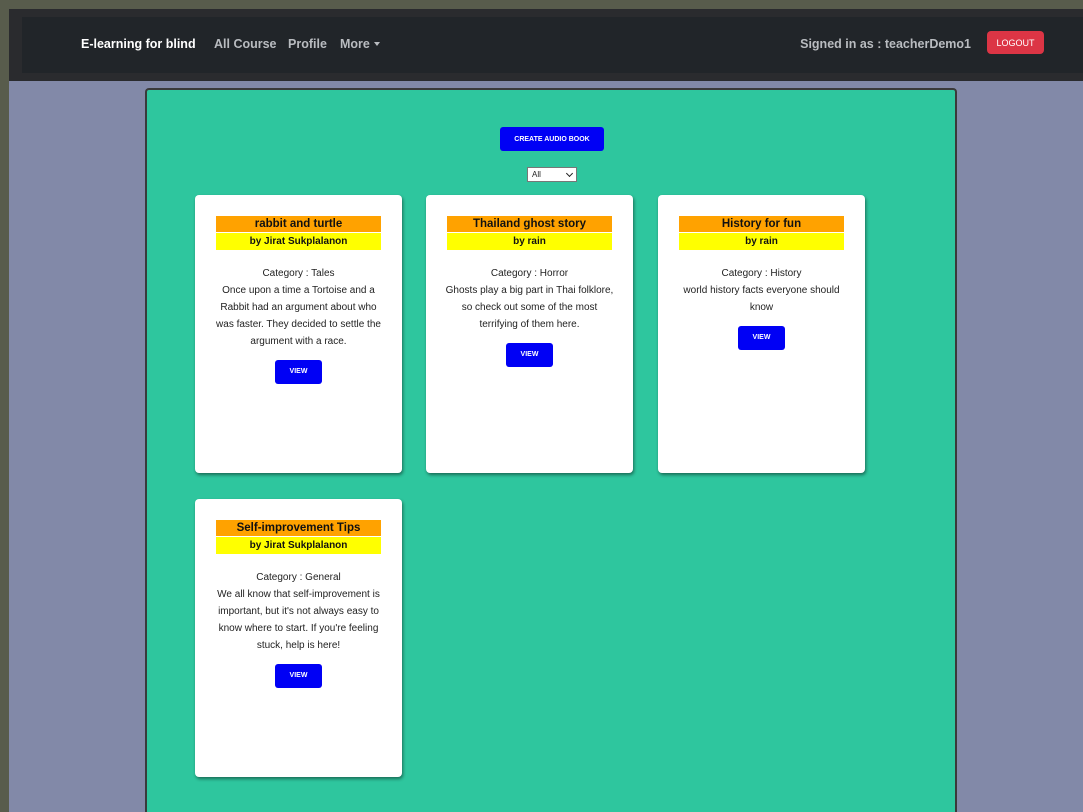 Image resolution: width=1083 pixels, height=812 pixels. What do you see at coordinates (138, 44) in the screenshot?
I see `brand-link: E-learning for blind` at bounding box center [138, 44].